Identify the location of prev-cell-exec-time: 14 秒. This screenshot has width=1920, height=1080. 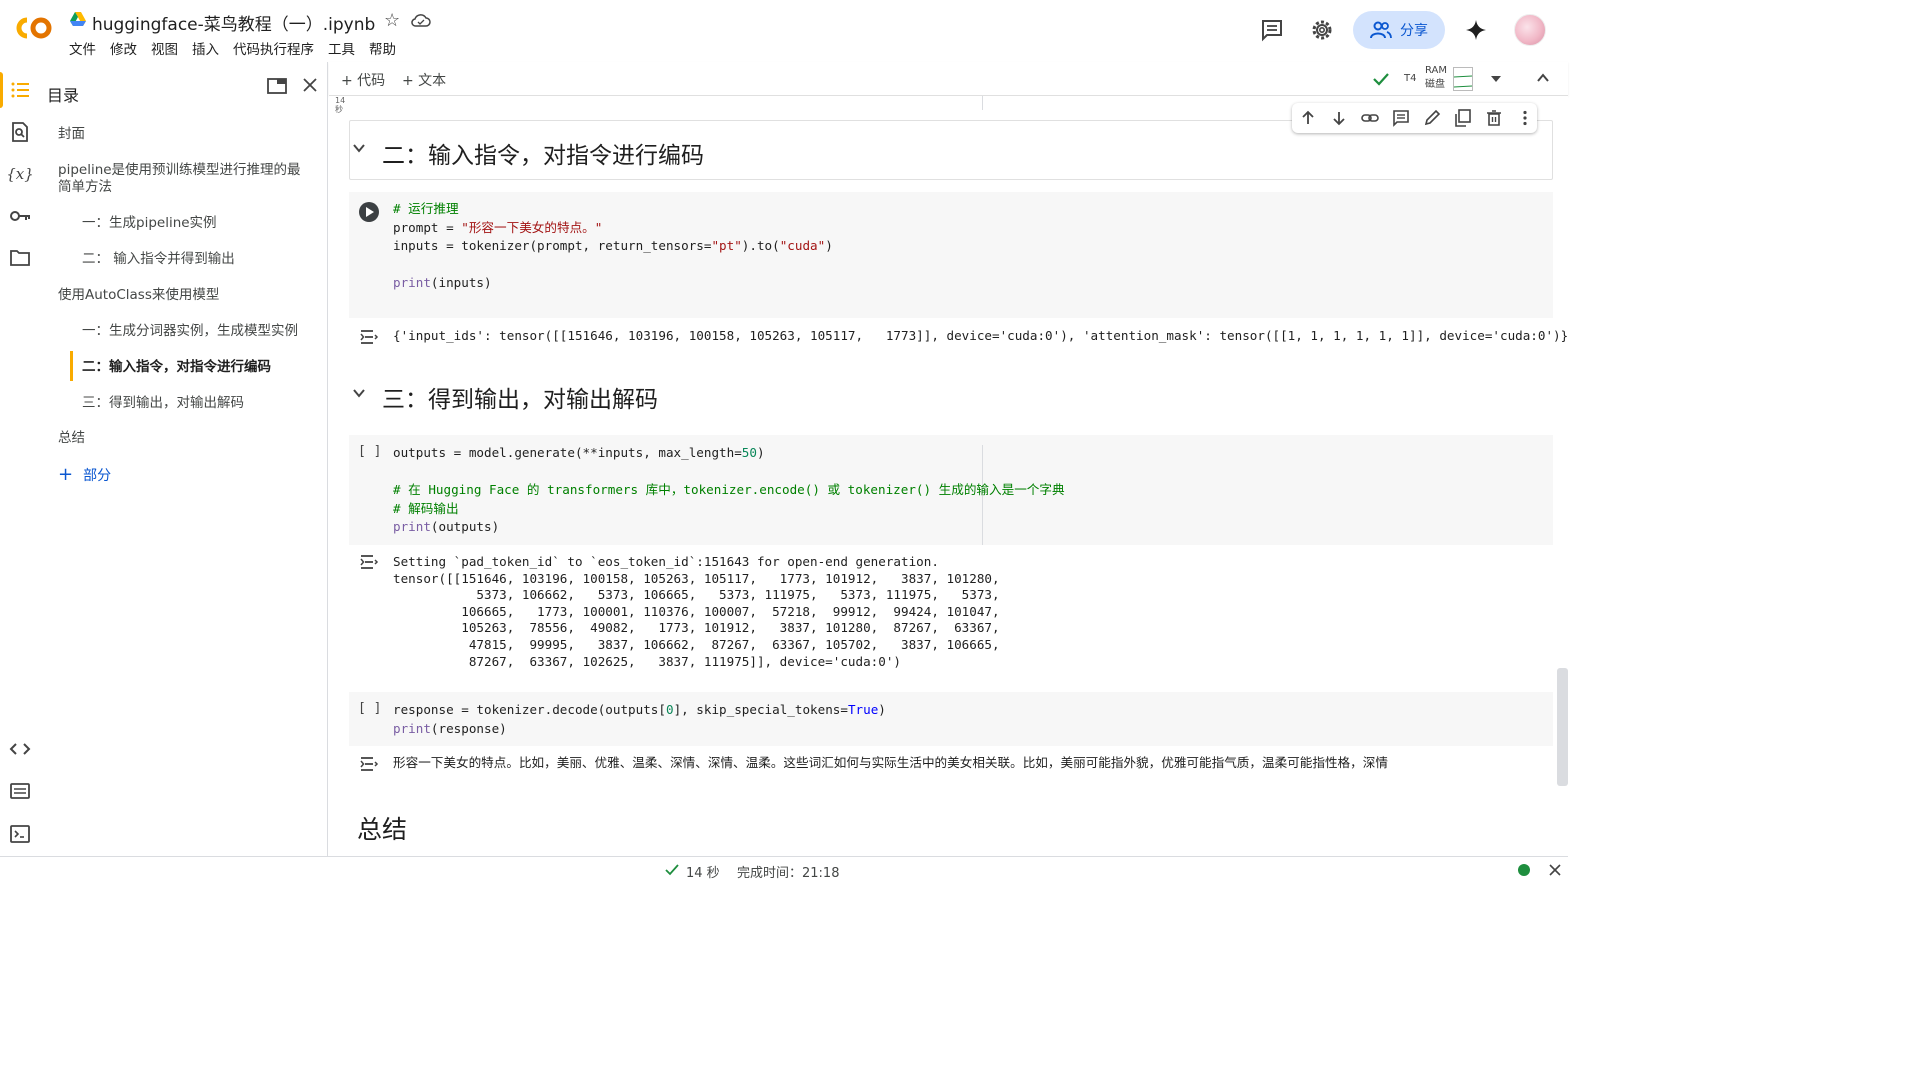
(340, 105).